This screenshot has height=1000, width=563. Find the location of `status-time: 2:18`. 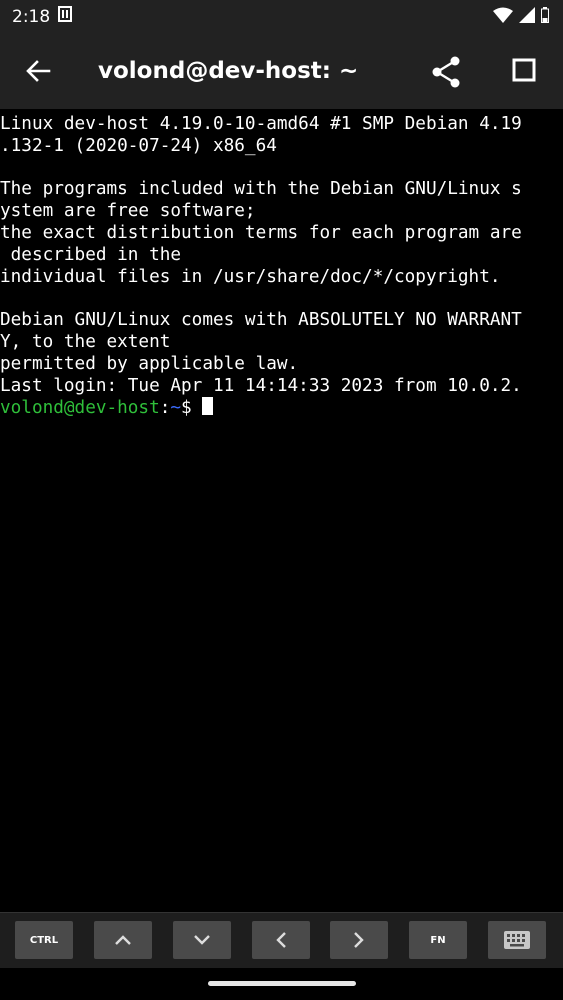

status-time: 2:18 is located at coordinates (31, 16).